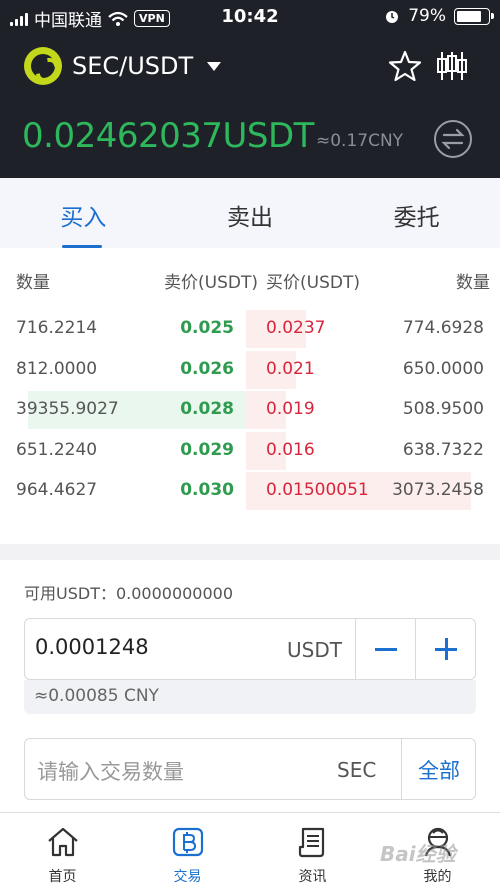 The image size is (500, 888). What do you see at coordinates (33, 283) in the screenshot?
I see `sell-amount-header: 数量` at bounding box center [33, 283].